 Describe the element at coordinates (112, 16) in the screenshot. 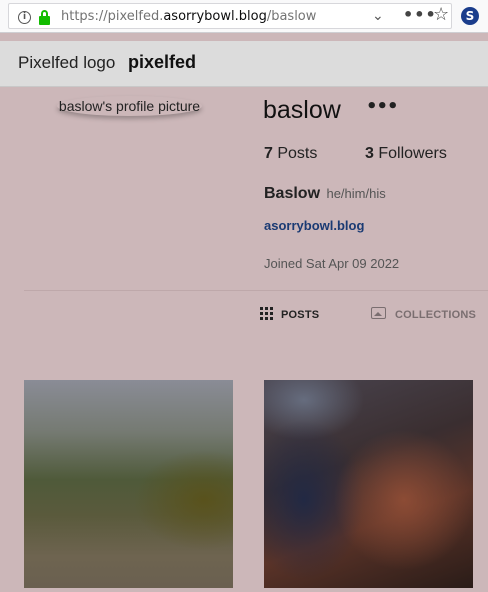

I see `url-prefix: https://pixelfed.` at that location.